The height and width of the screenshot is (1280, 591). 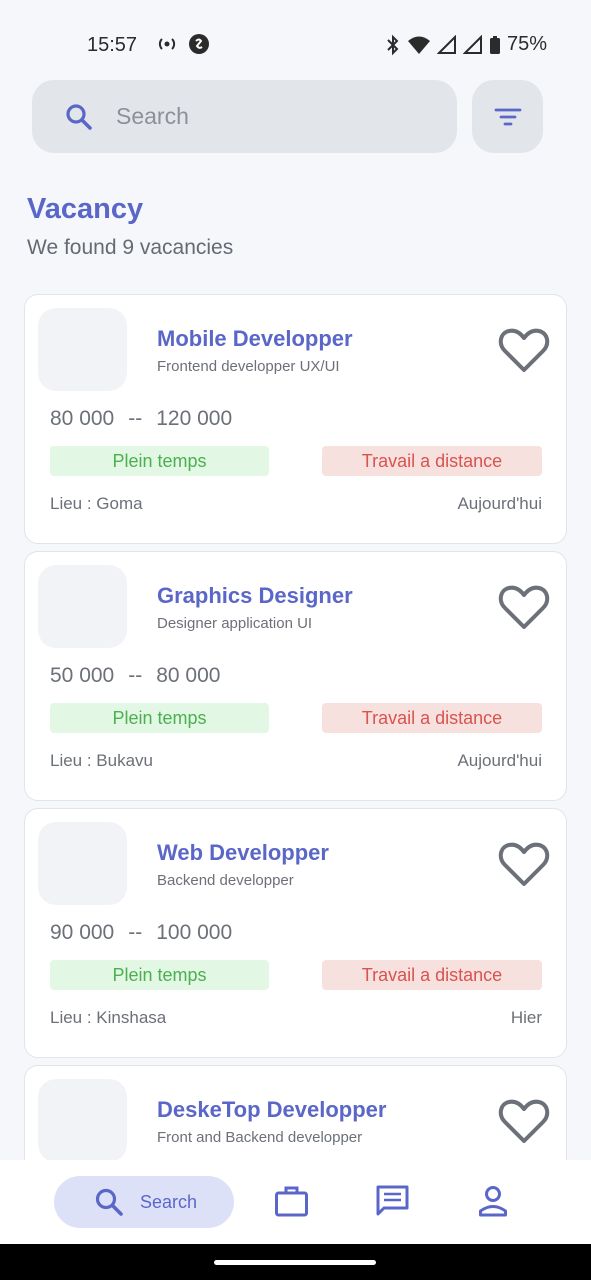 I want to click on page-title: Vacancy, so click(x=85, y=209).